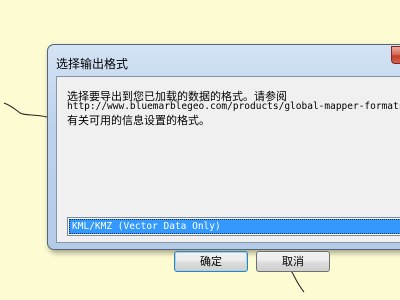 This screenshot has height=300, width=400. Describe the element at coordinates (395, 55) in the screenshot. I see `close-button` at that location.